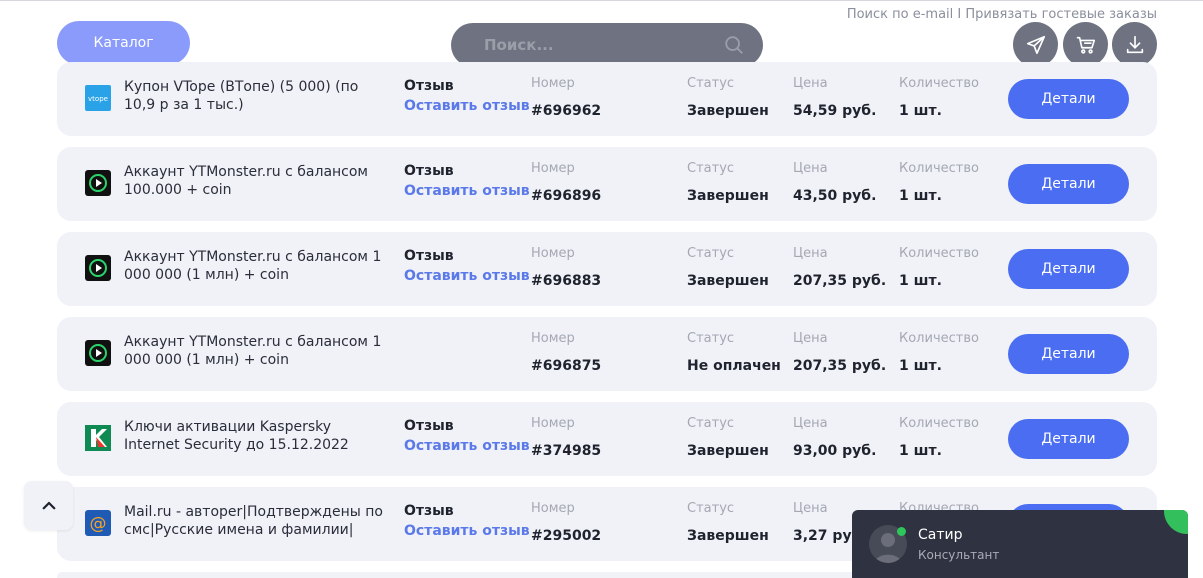  I want to click on top-border, so click(601, 0).